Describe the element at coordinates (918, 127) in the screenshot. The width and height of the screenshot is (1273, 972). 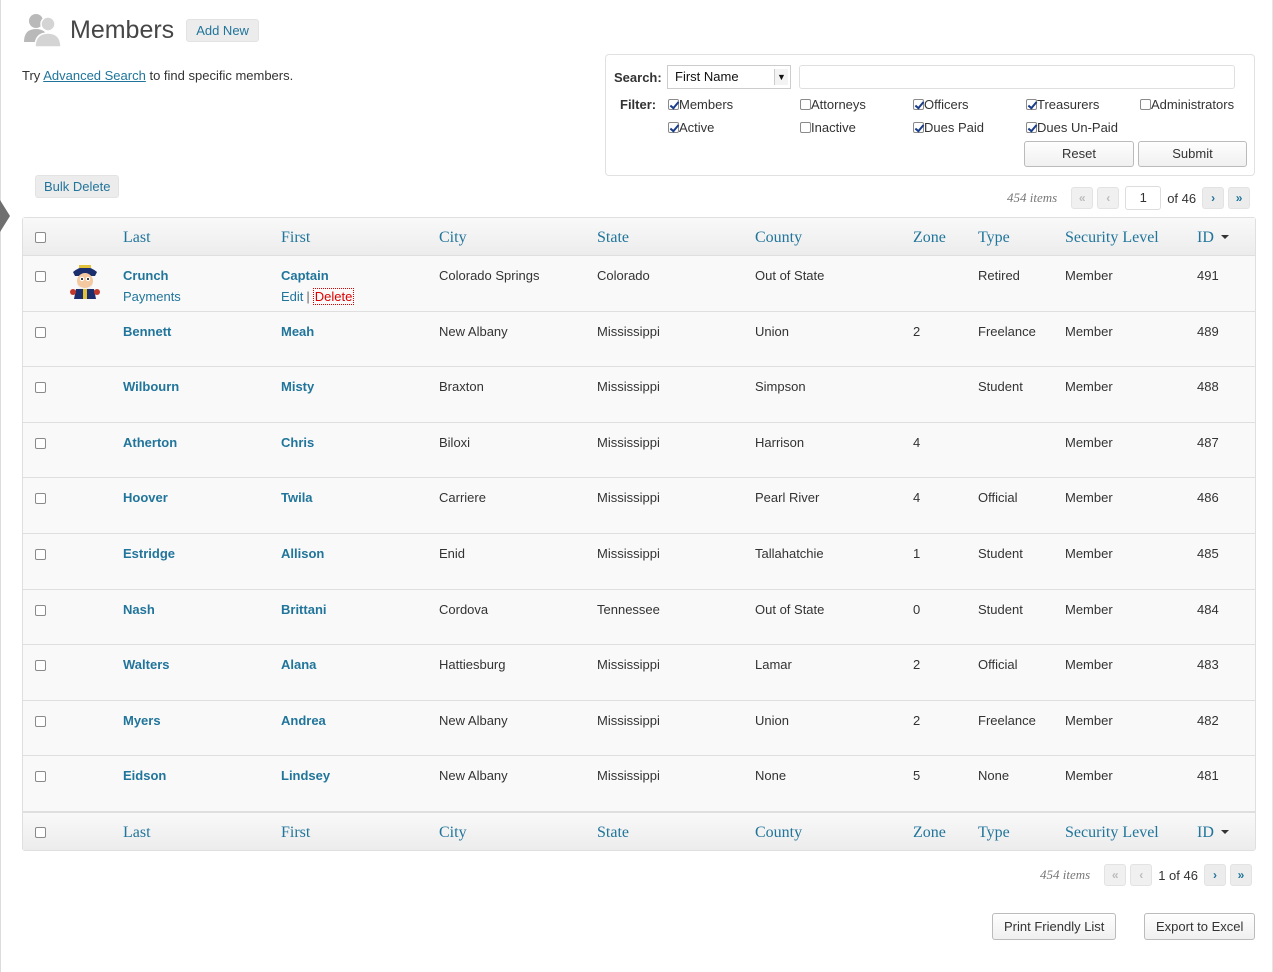
I see `filter-dues-paid-checkbox` at that location.